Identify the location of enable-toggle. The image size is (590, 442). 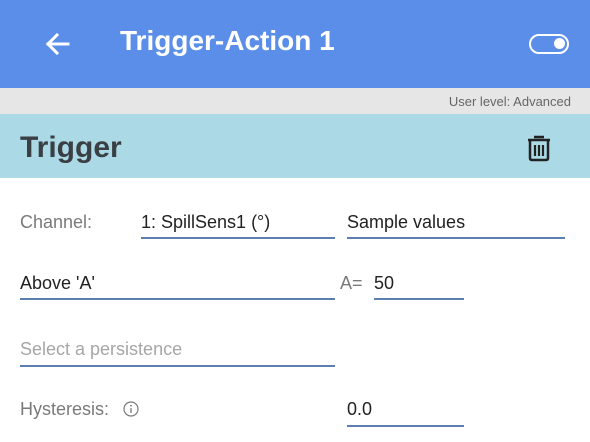
(549, 44).